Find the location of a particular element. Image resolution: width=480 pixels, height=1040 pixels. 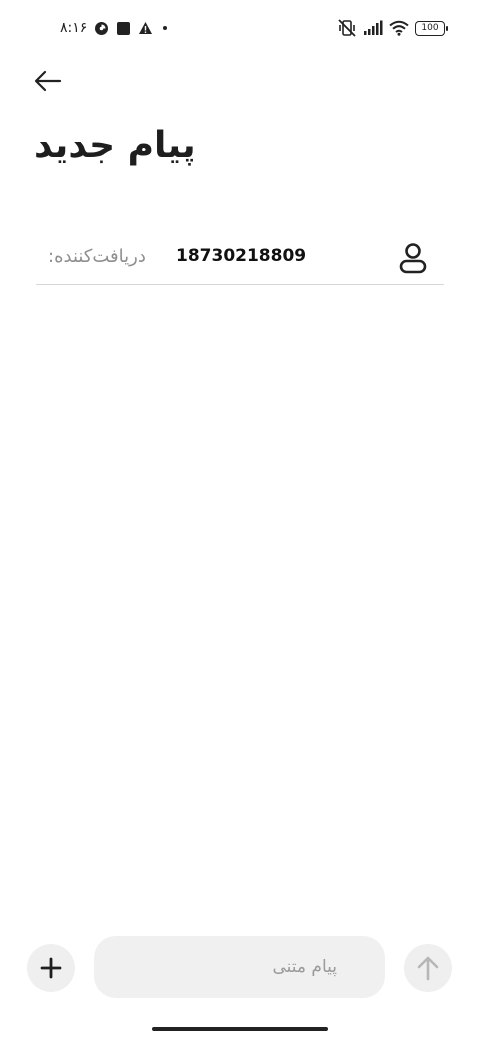

status-time: ۸:۱۶ is located at coordinates (74, 28).